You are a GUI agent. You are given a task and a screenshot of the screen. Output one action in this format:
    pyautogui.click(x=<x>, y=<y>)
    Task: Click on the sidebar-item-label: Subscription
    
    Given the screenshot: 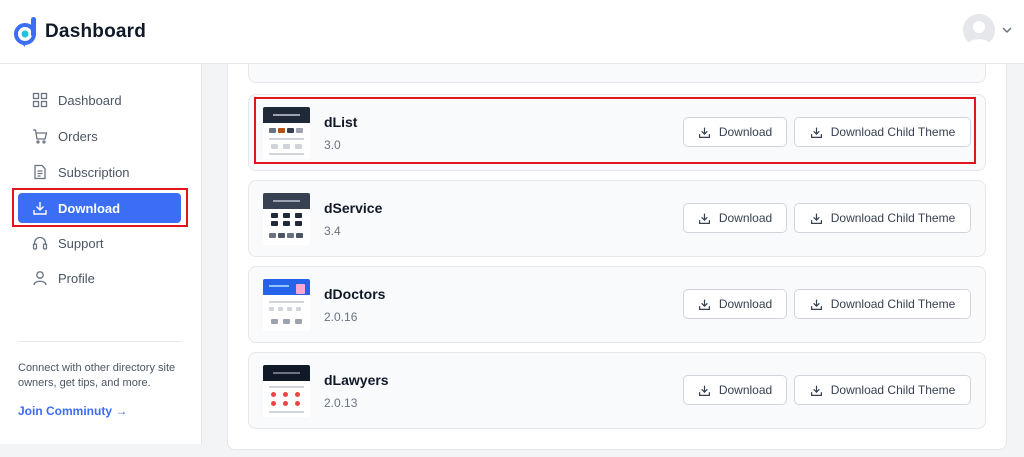 What is the action you would take?
    pyautogui.click(x=94, y=172)
    